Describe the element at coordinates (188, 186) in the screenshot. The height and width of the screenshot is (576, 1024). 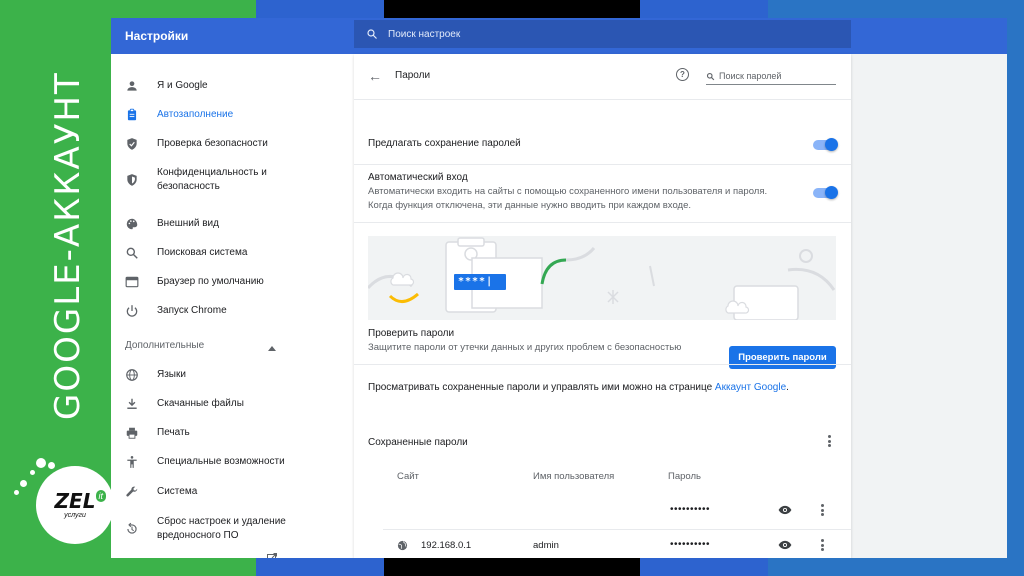
I see `sidebar-item-label-line2: безопасность` at that location.